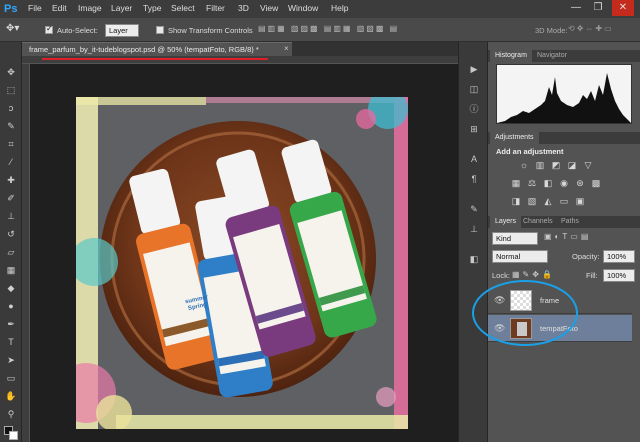 The height and width of the screenshot is (442, 640). What do you see at coordinates (303, 8) in the screenshot?
I see `menu-window: Window` at bounding box center [303, 8].